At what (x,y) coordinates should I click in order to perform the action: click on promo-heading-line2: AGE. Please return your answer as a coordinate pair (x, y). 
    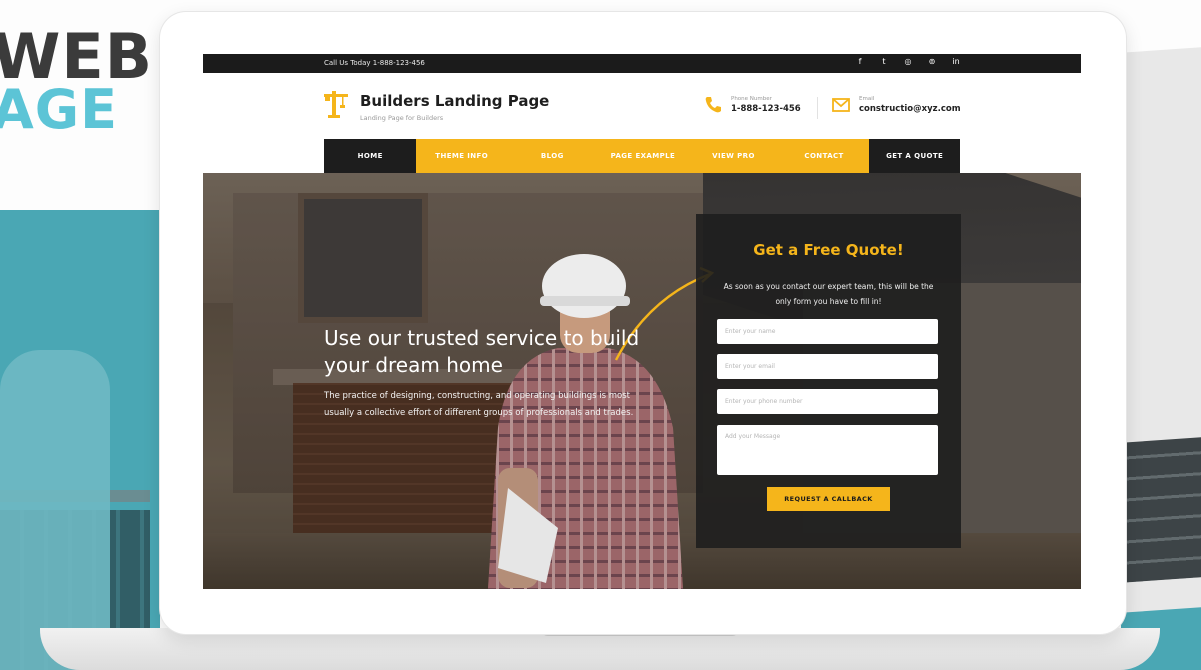
    Looking at the image, I should click on (59, 109).